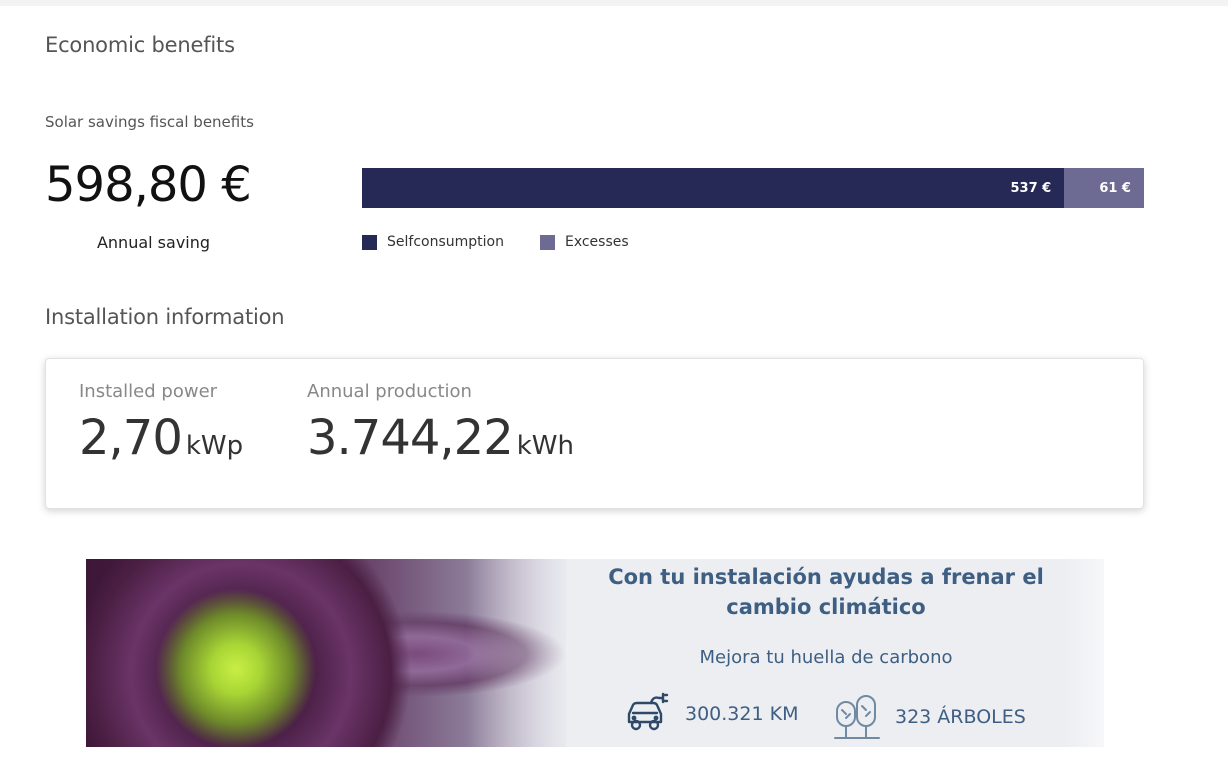 This screenshot has width=1228, height=782. I want to click on installed-power-metric: Installed power 2,70 kWp, so click(161, 423).